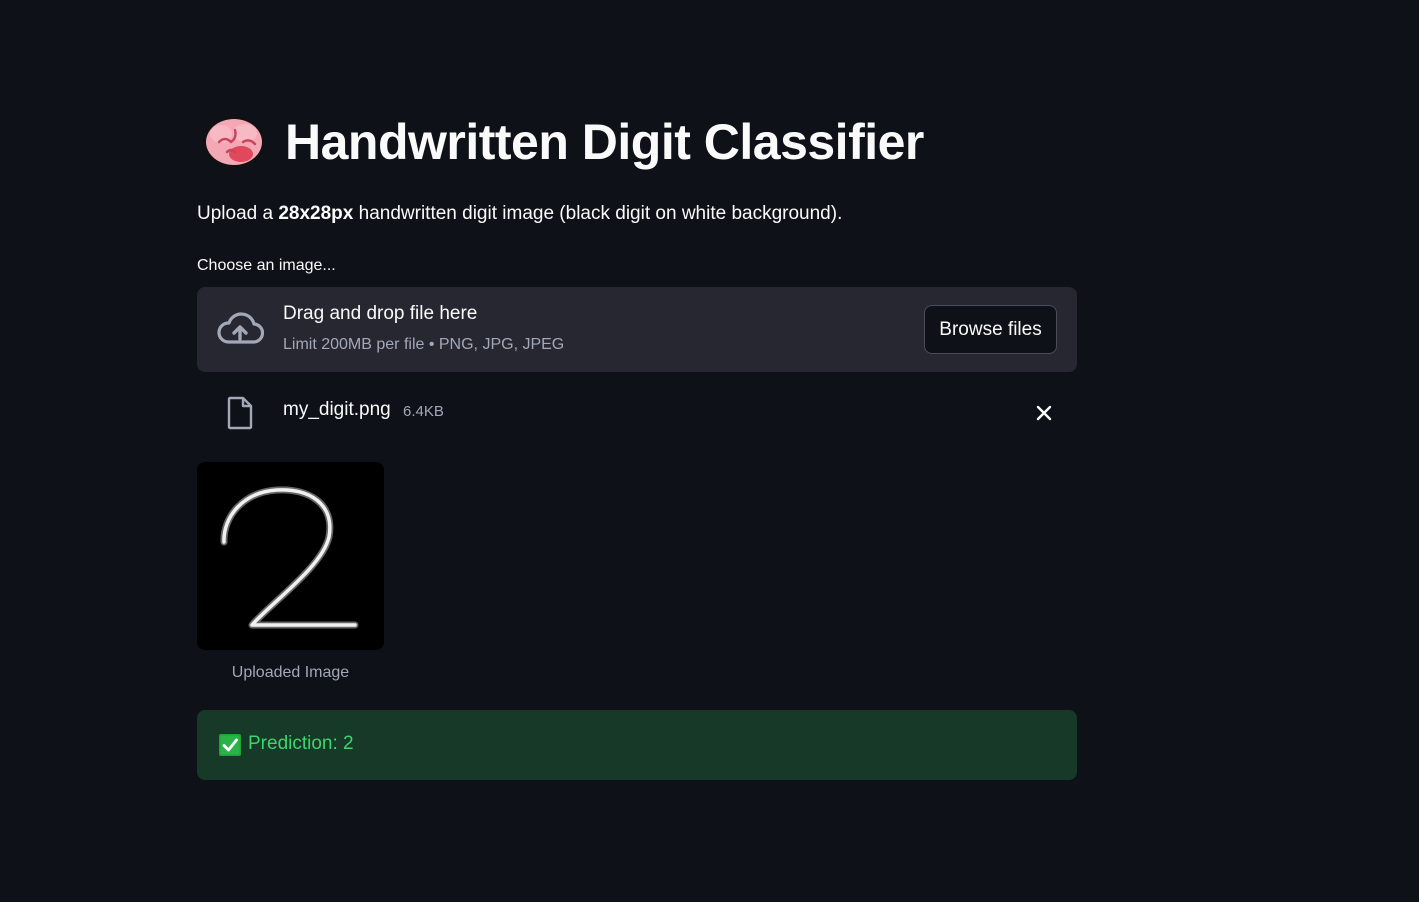 This screenshot has height=902, width=1419. I want to click on file-icon, so click(240, 413).